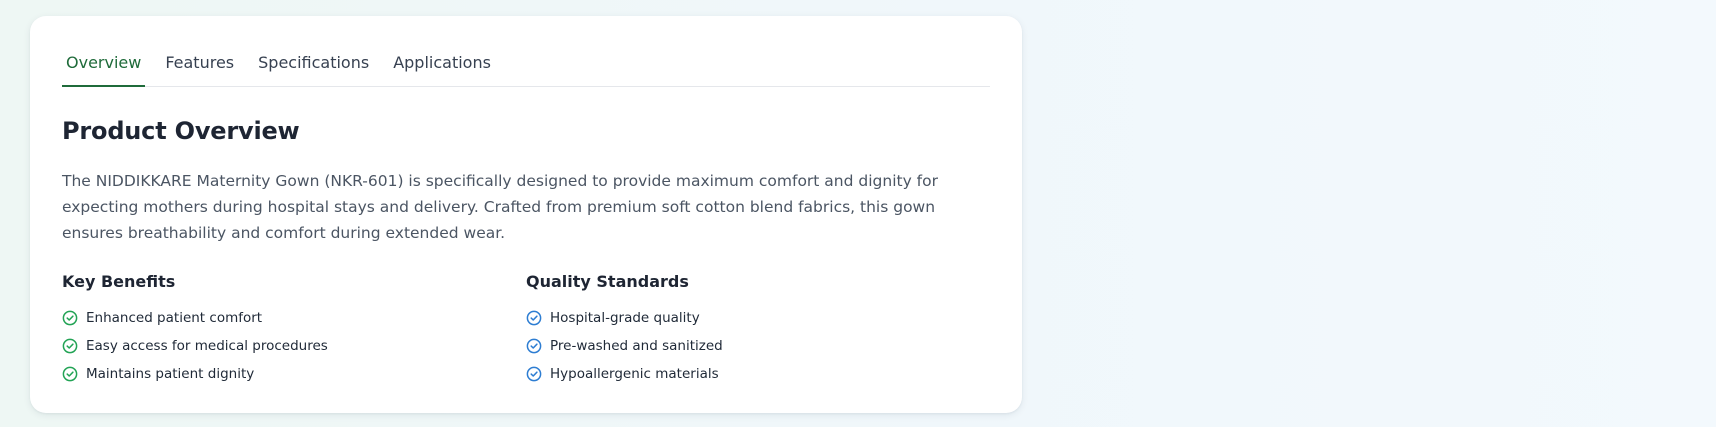  I want to click on key-benefits-title: Key Benefits, so click(119, 281).